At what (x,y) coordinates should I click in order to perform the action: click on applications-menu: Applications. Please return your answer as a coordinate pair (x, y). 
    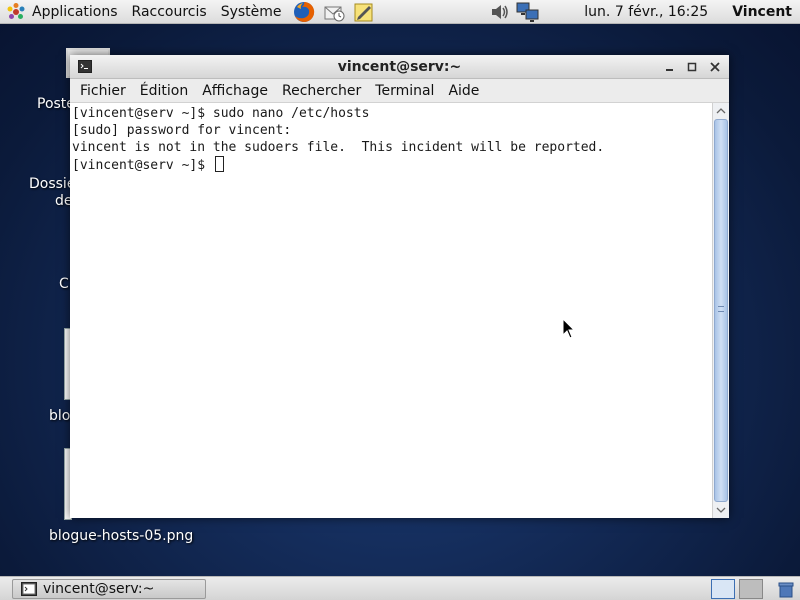
    Looking at the image, I should click on (62, 12).